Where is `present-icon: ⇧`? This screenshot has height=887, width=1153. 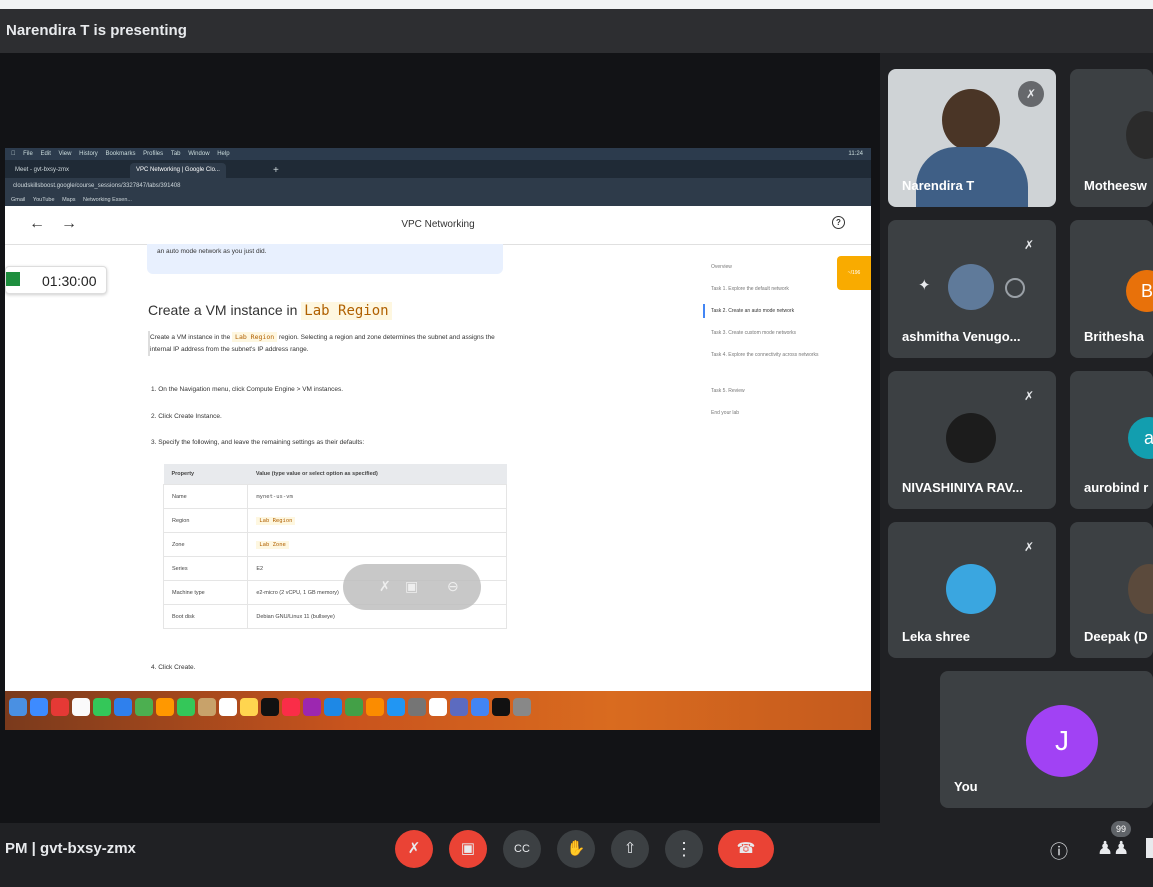 present-icon: ⇧ is located at coordinates (630, 848).